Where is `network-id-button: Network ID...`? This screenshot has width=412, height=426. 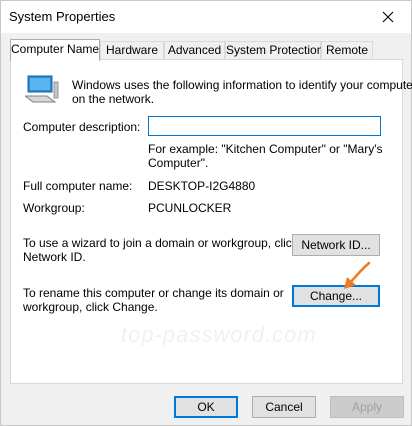
network-id-button: Network ID... is located at coordinates (336, 245).